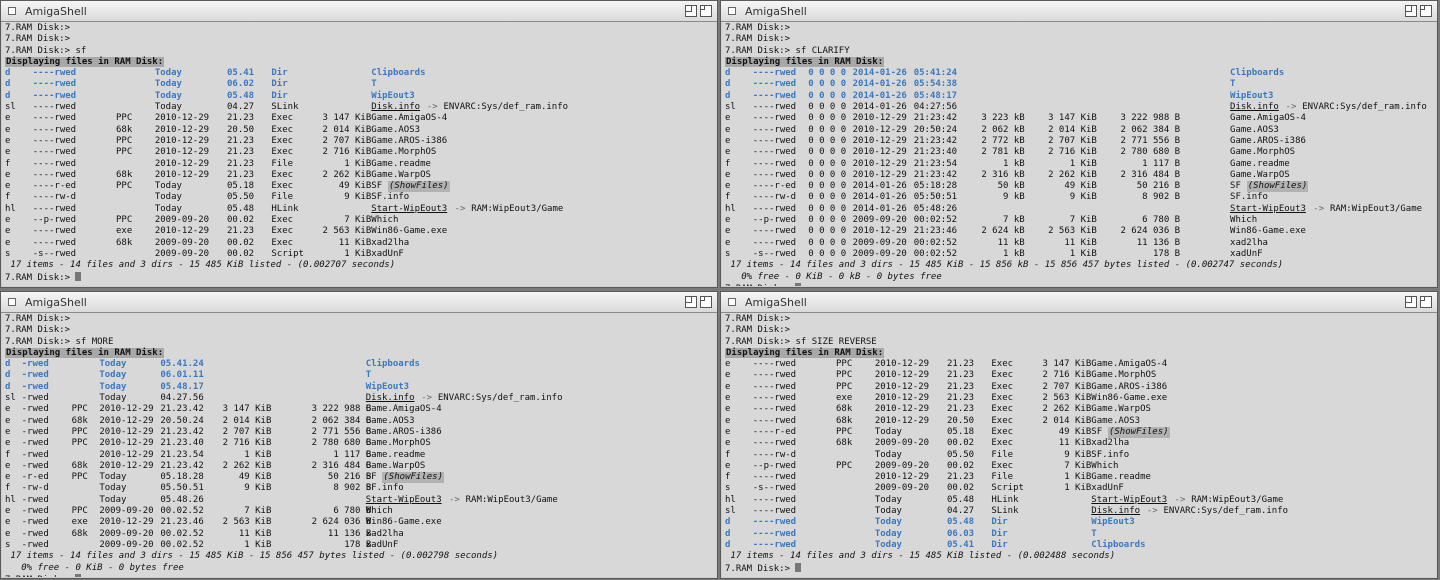 The image size is (1440, 580). What do you see at coordinates (182, 231) in the screenshot?
I see `file-date: 2010-12-29` at bounding box center [182, 231].